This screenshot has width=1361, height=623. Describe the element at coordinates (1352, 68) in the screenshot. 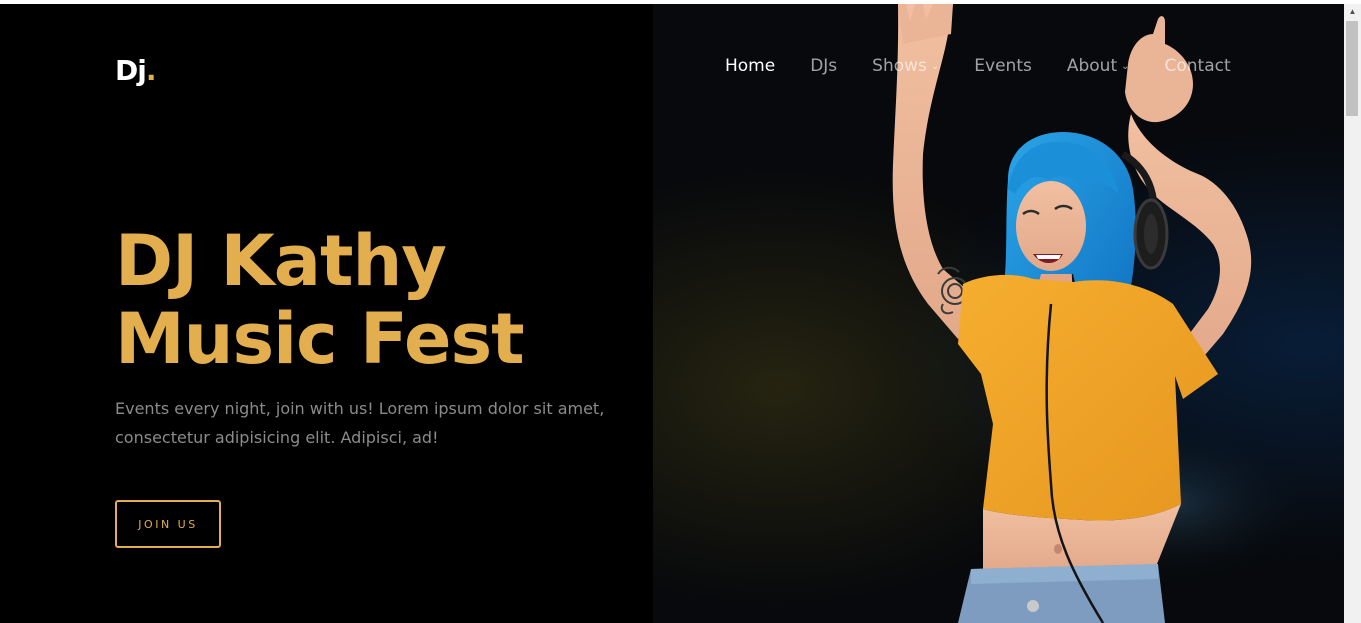

I see `scrollbar-thumb` at that location.